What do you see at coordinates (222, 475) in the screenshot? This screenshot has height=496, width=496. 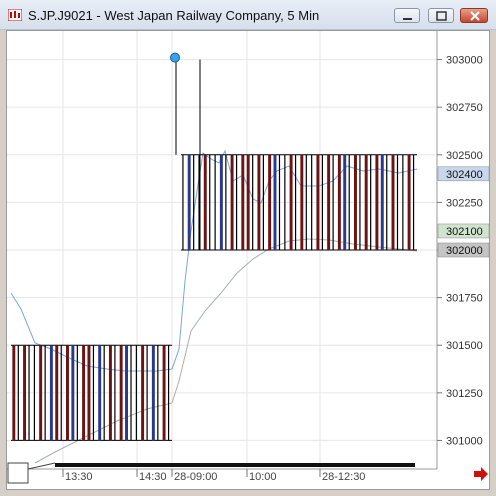 I see `time-axis: 13:30 14:30 28-09:00 10:00 28-12:30` at bounding box center [222, 475].